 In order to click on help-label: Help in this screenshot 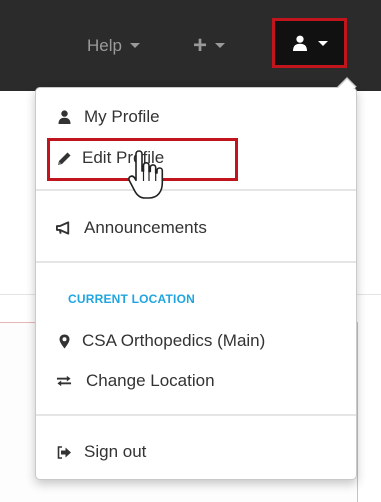, I will do `click(104, 45)`.